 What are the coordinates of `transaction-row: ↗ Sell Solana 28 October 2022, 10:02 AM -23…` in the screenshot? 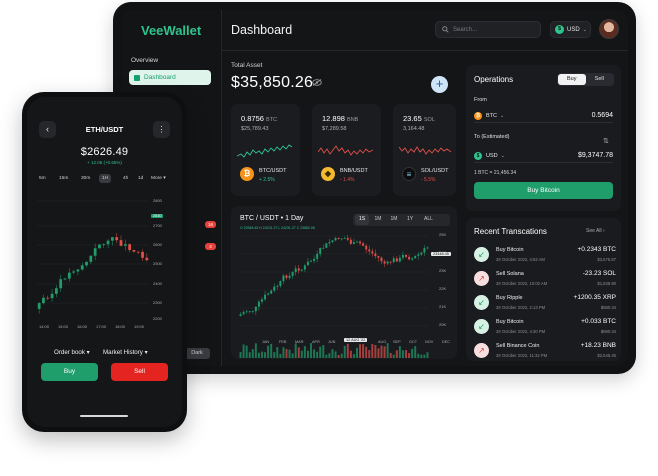 It's located at (545, 279).